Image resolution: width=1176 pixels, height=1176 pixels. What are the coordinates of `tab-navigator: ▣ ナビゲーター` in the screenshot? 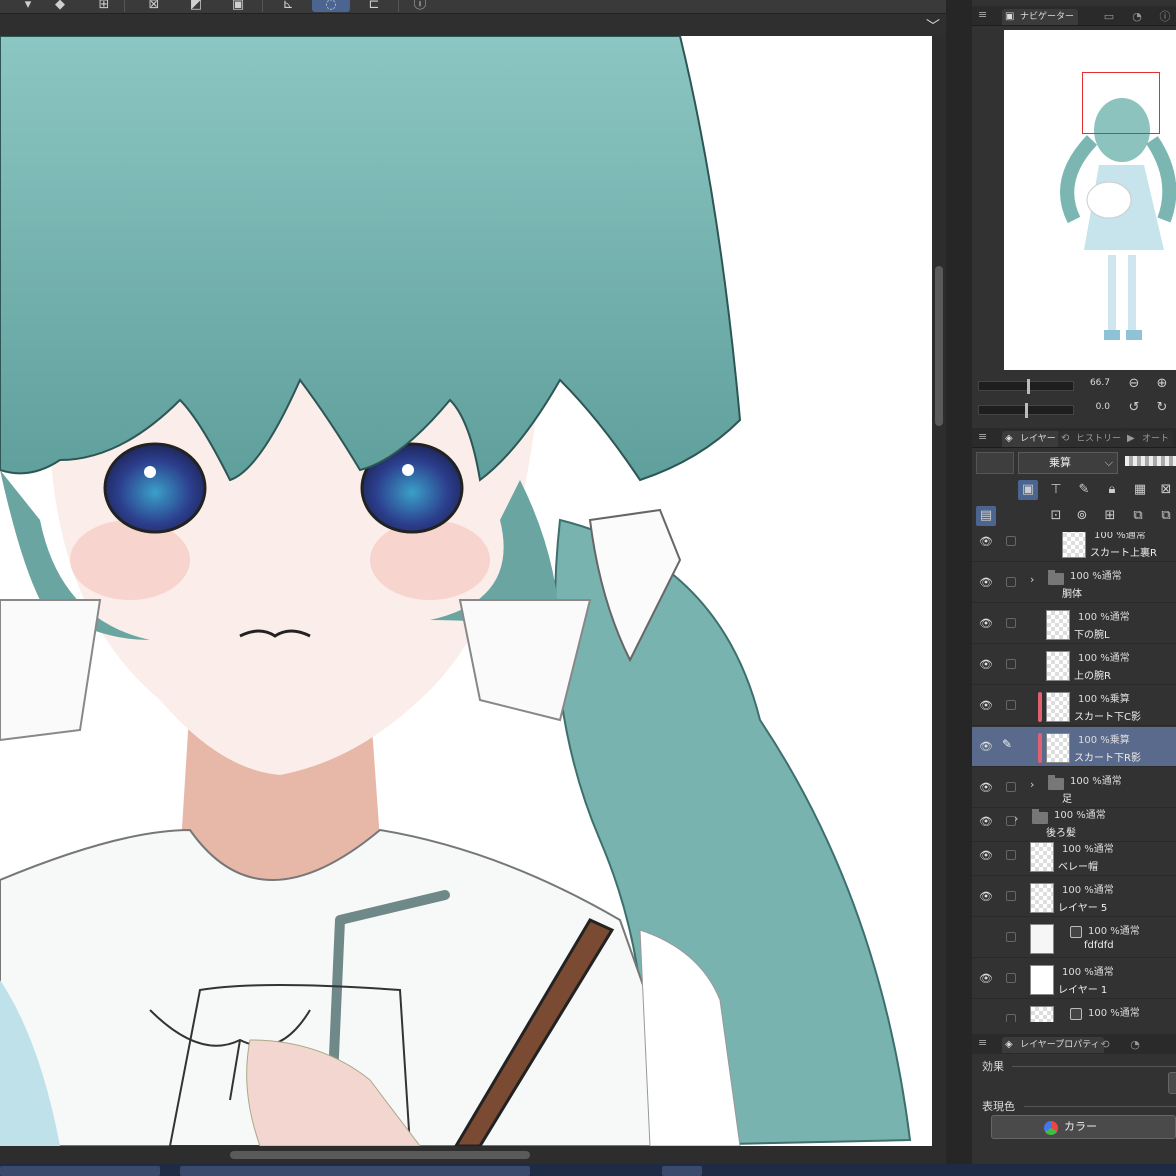 It's located at (1040, 17).